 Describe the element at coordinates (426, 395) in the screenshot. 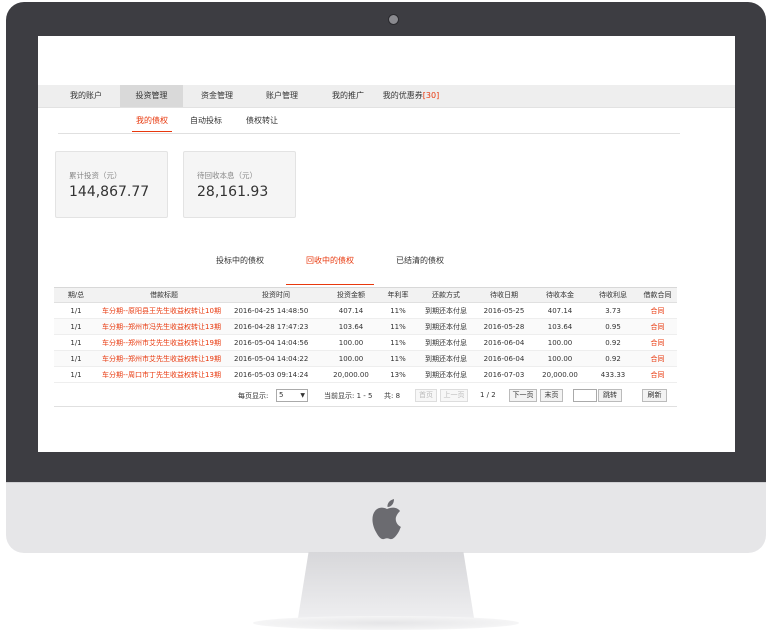

I see `first-page-button: 首页` at that location.